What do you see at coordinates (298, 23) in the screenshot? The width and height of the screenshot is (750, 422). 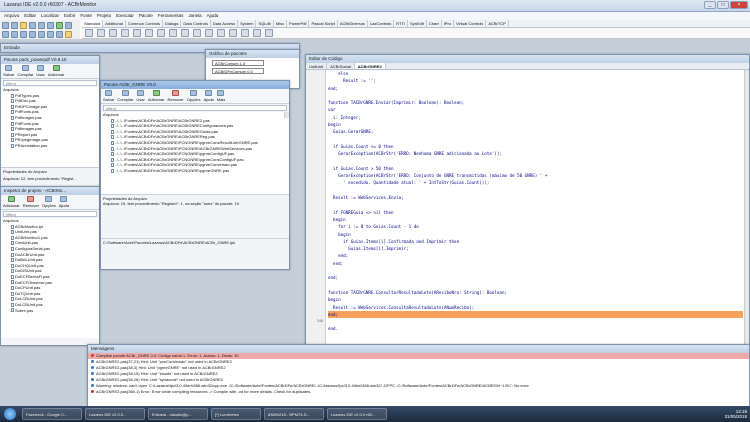 I see `palette-tab: PowerPdf` at bounding box center [298, 23].